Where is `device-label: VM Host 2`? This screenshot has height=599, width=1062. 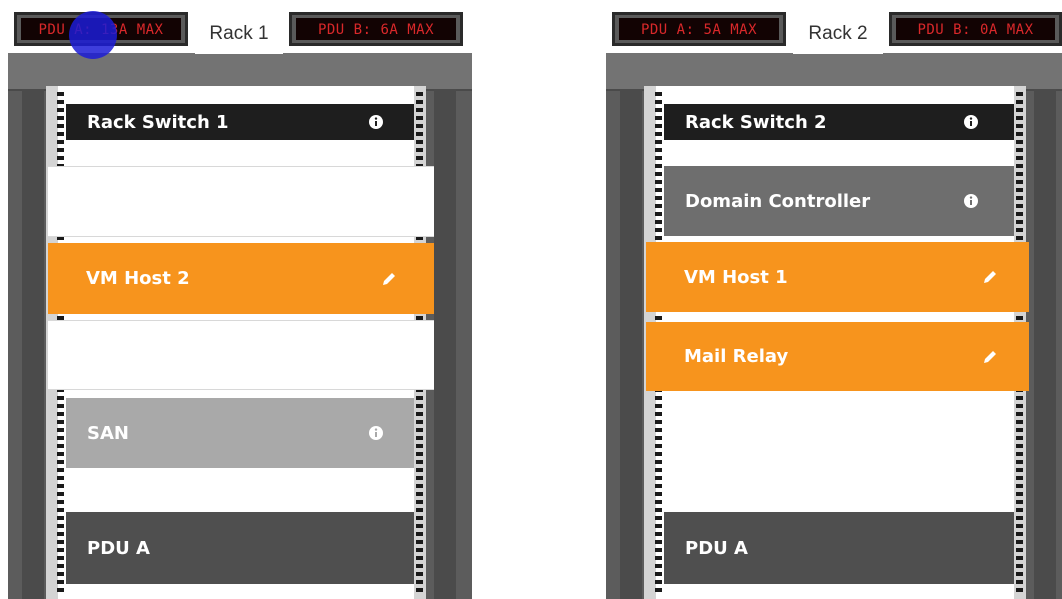 device-label: VM Host 2 is located at coordinates (138, 278).